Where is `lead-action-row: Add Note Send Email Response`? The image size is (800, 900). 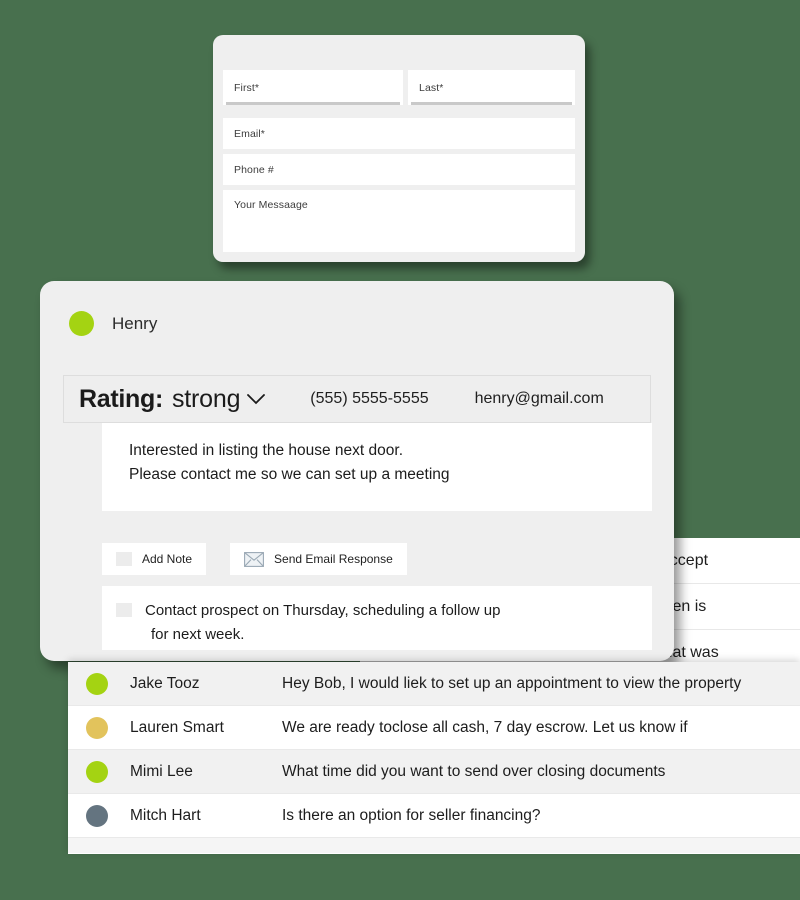 lead-action-row: Add Note Send Email Response is located at coordinates (254, 559).